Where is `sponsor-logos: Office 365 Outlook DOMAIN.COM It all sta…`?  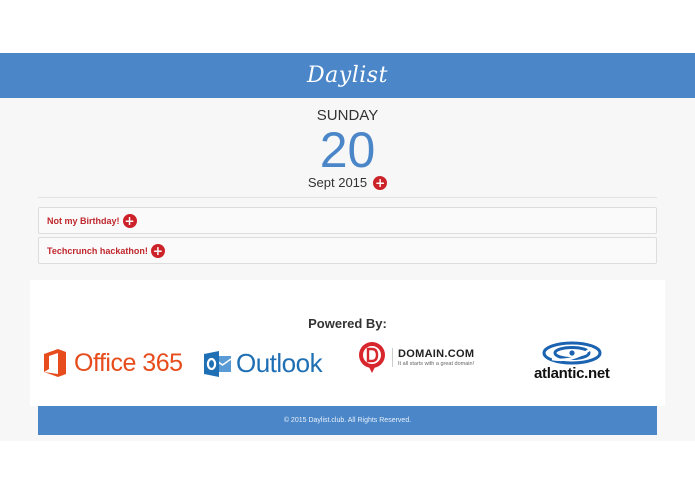
sponsor-logos: Office 365 Outlook DOMAIN.COM It all sta… is located at coordinates (347, 368).